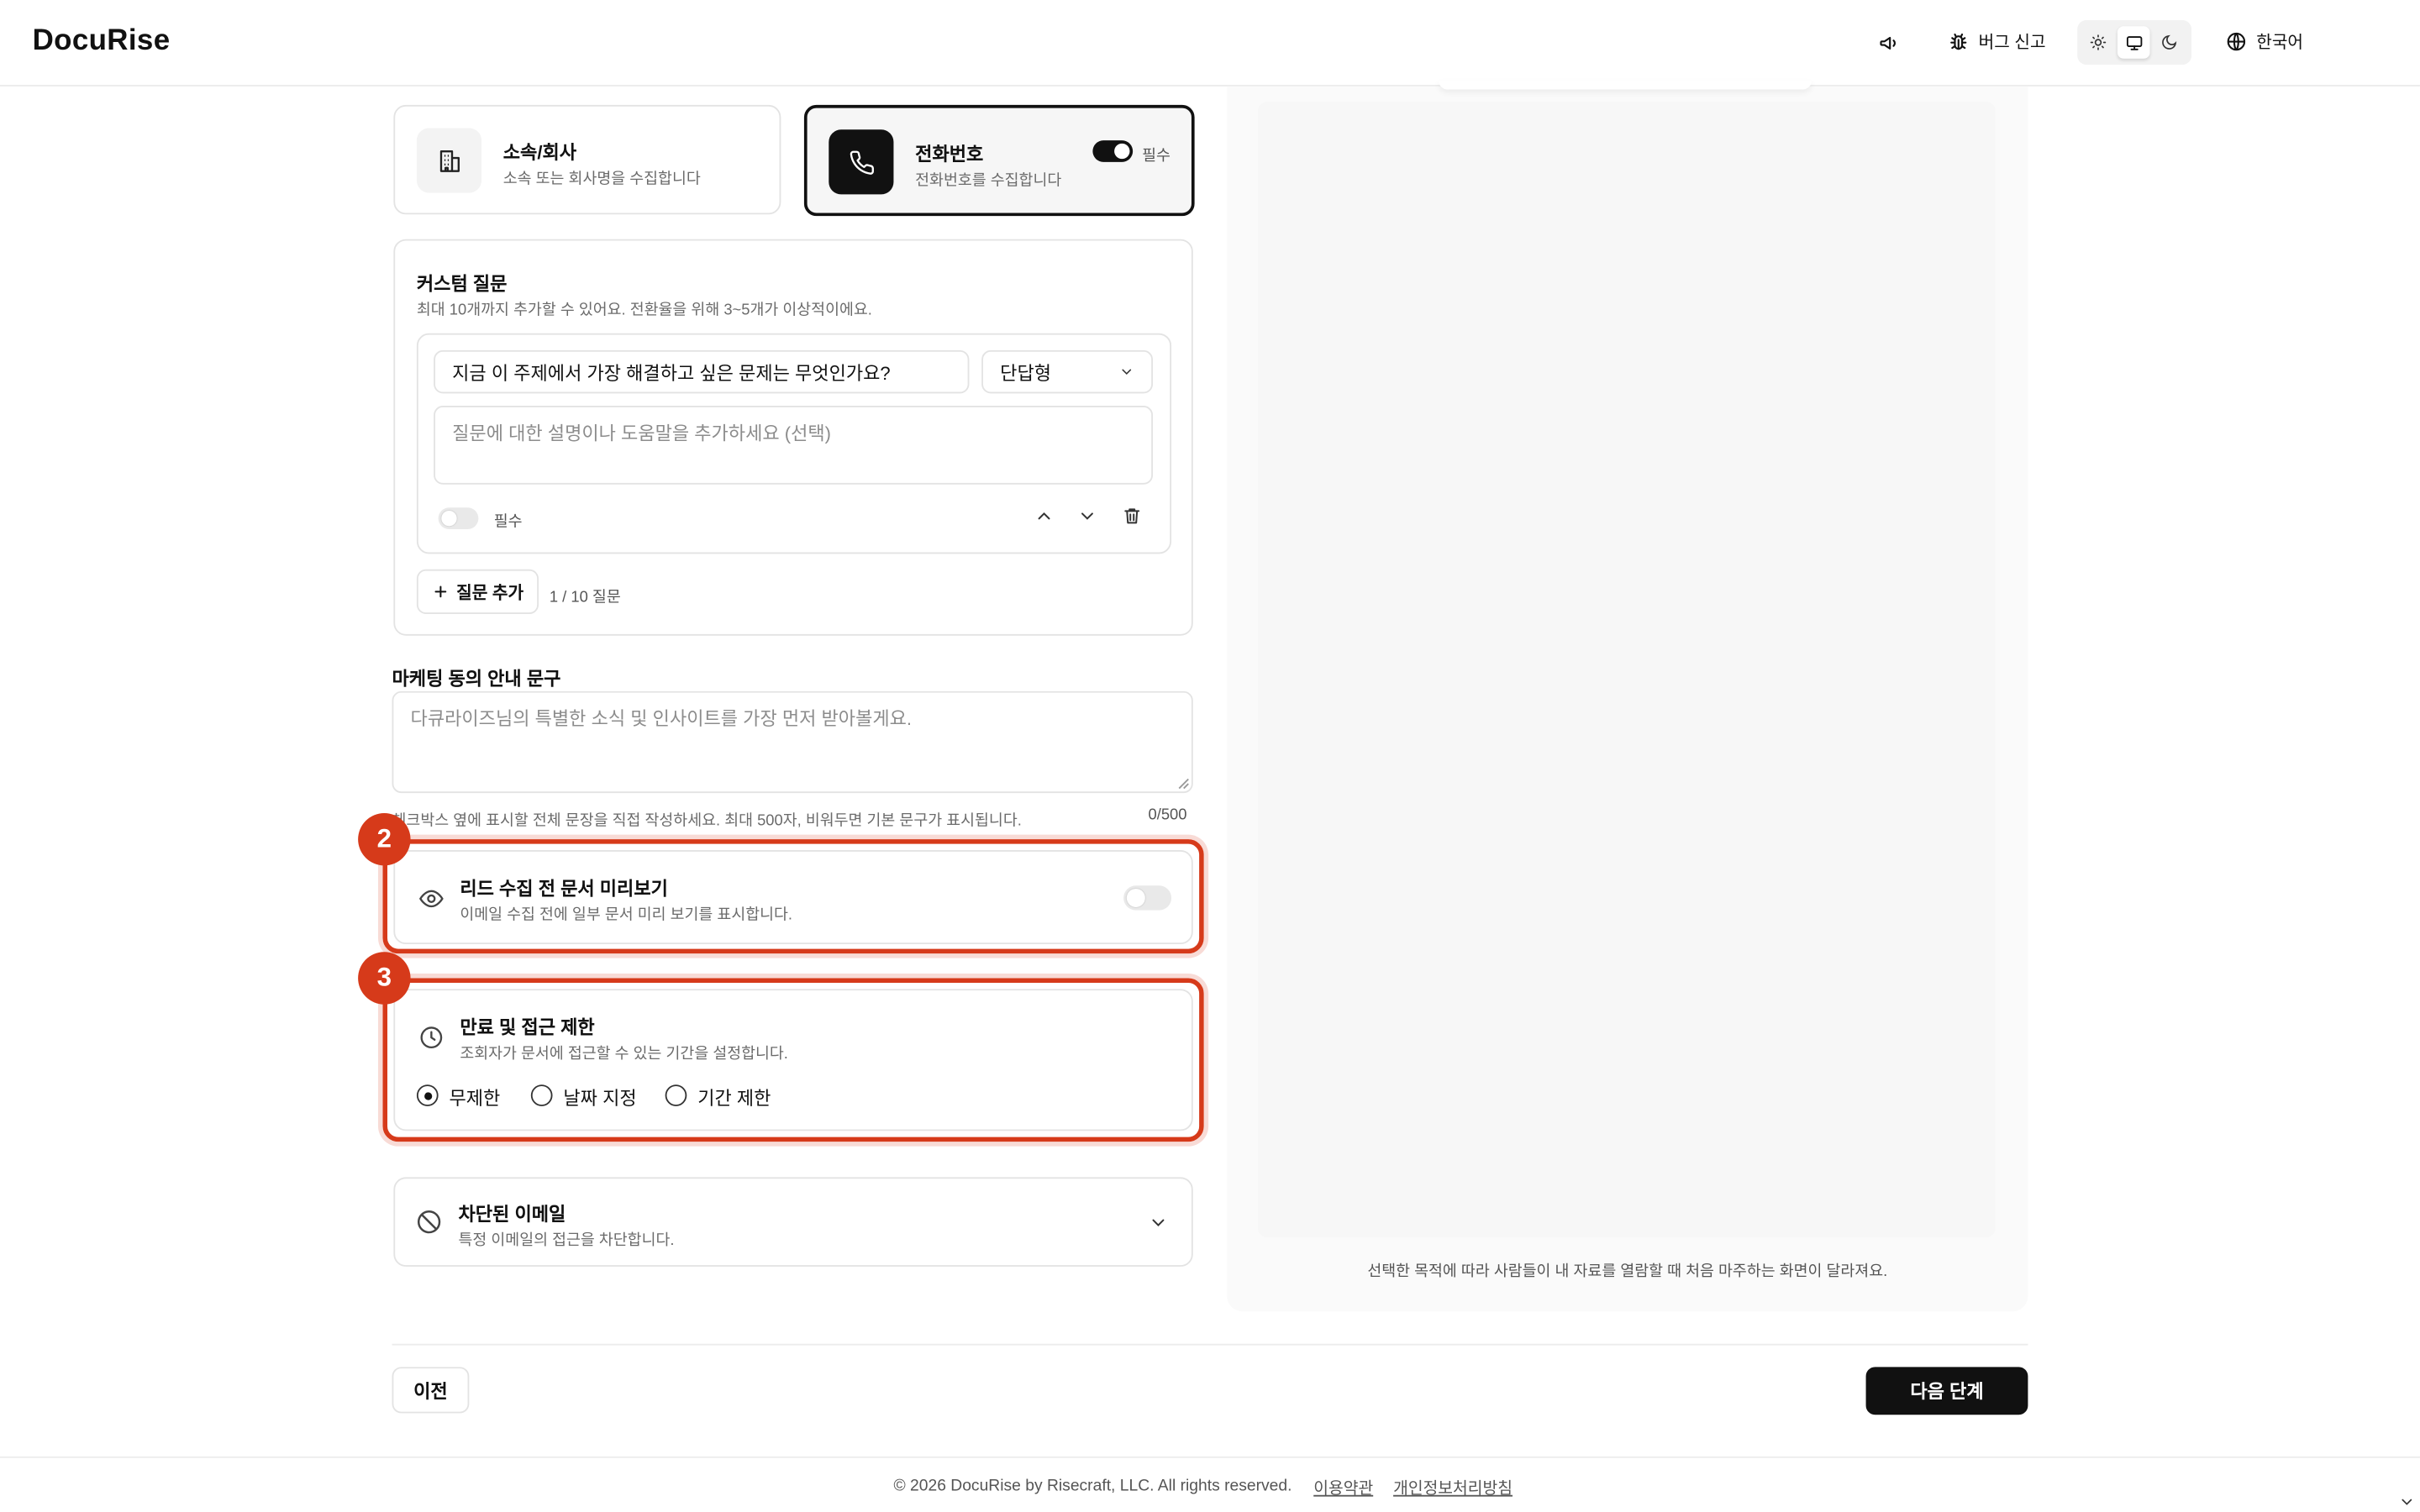 This screenshot has height=1512, width=2420. I want to click on monitor-icon, so click(2134, 42).